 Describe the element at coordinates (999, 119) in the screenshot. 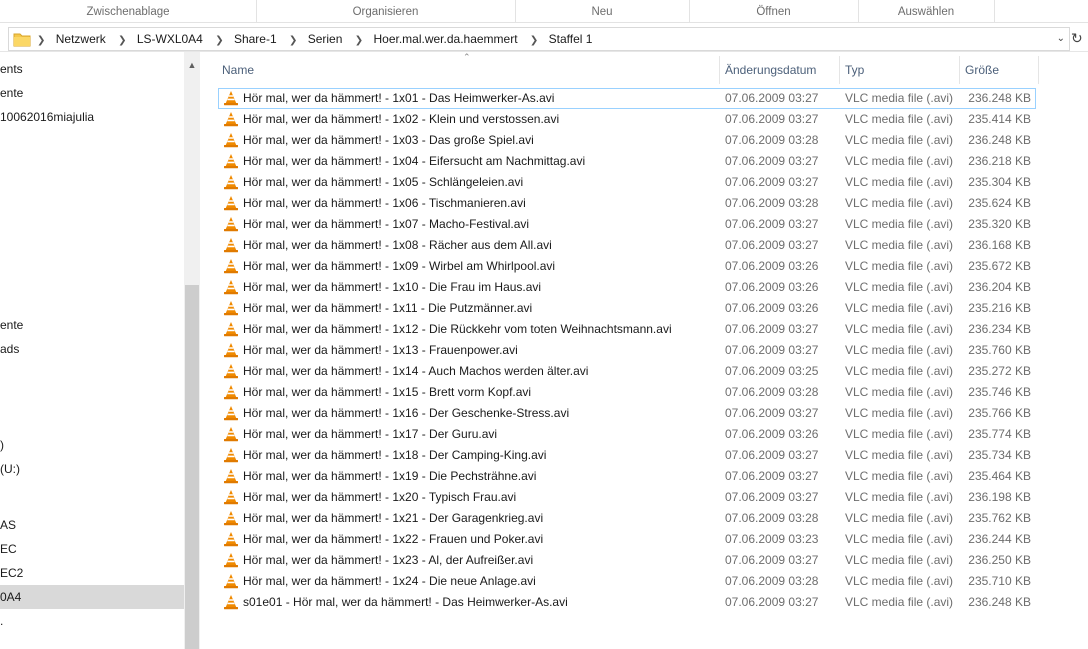

I see `file-size: 235.414 KB` at that location.